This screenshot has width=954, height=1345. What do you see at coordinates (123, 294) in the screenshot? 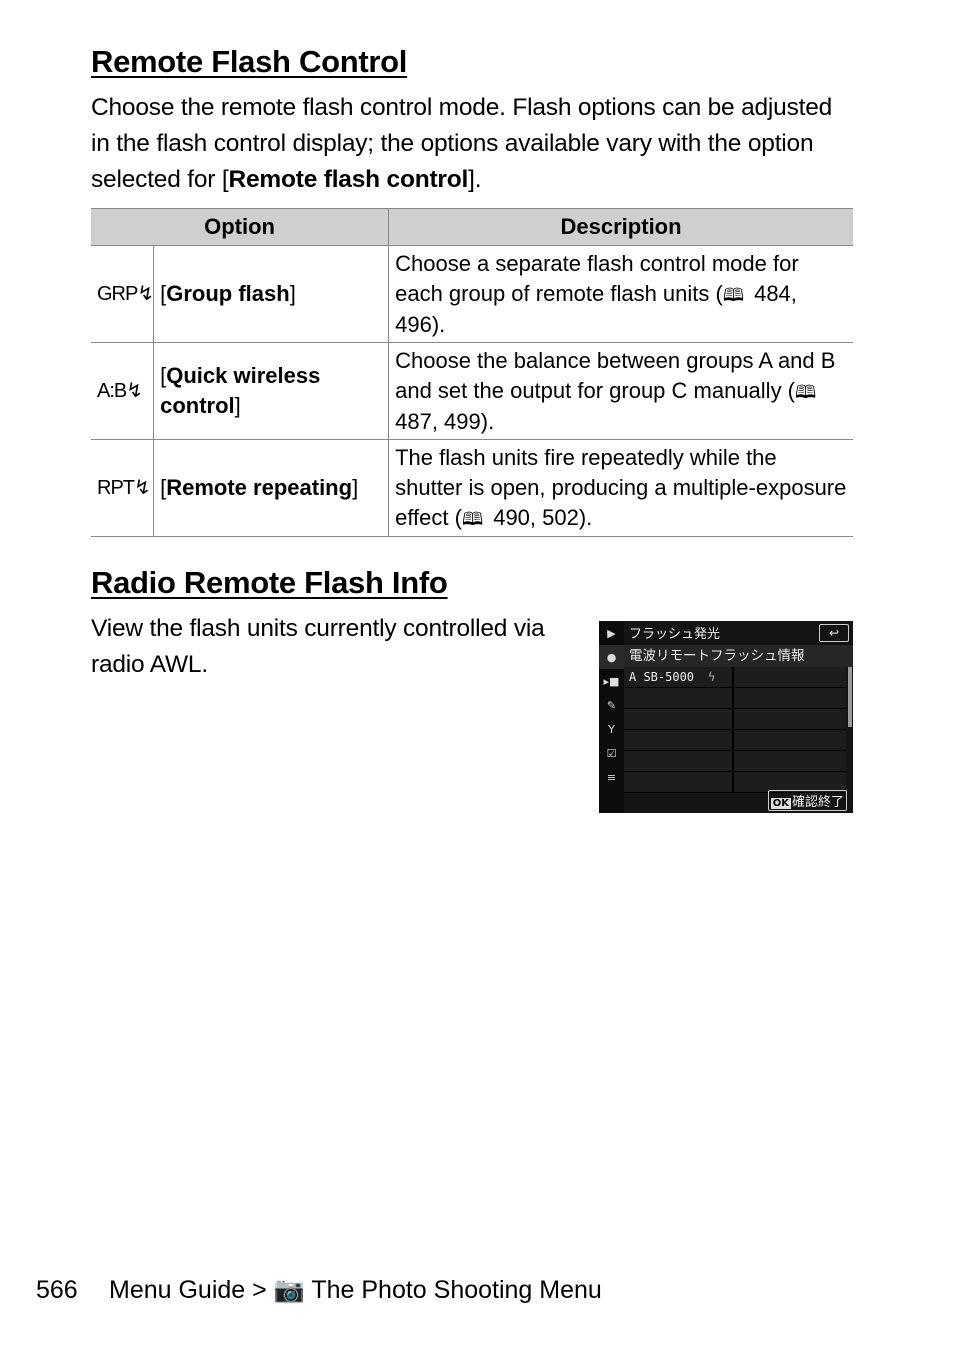
I see `group-flash-icon: GRP↯` at bounding box center [123, 294].